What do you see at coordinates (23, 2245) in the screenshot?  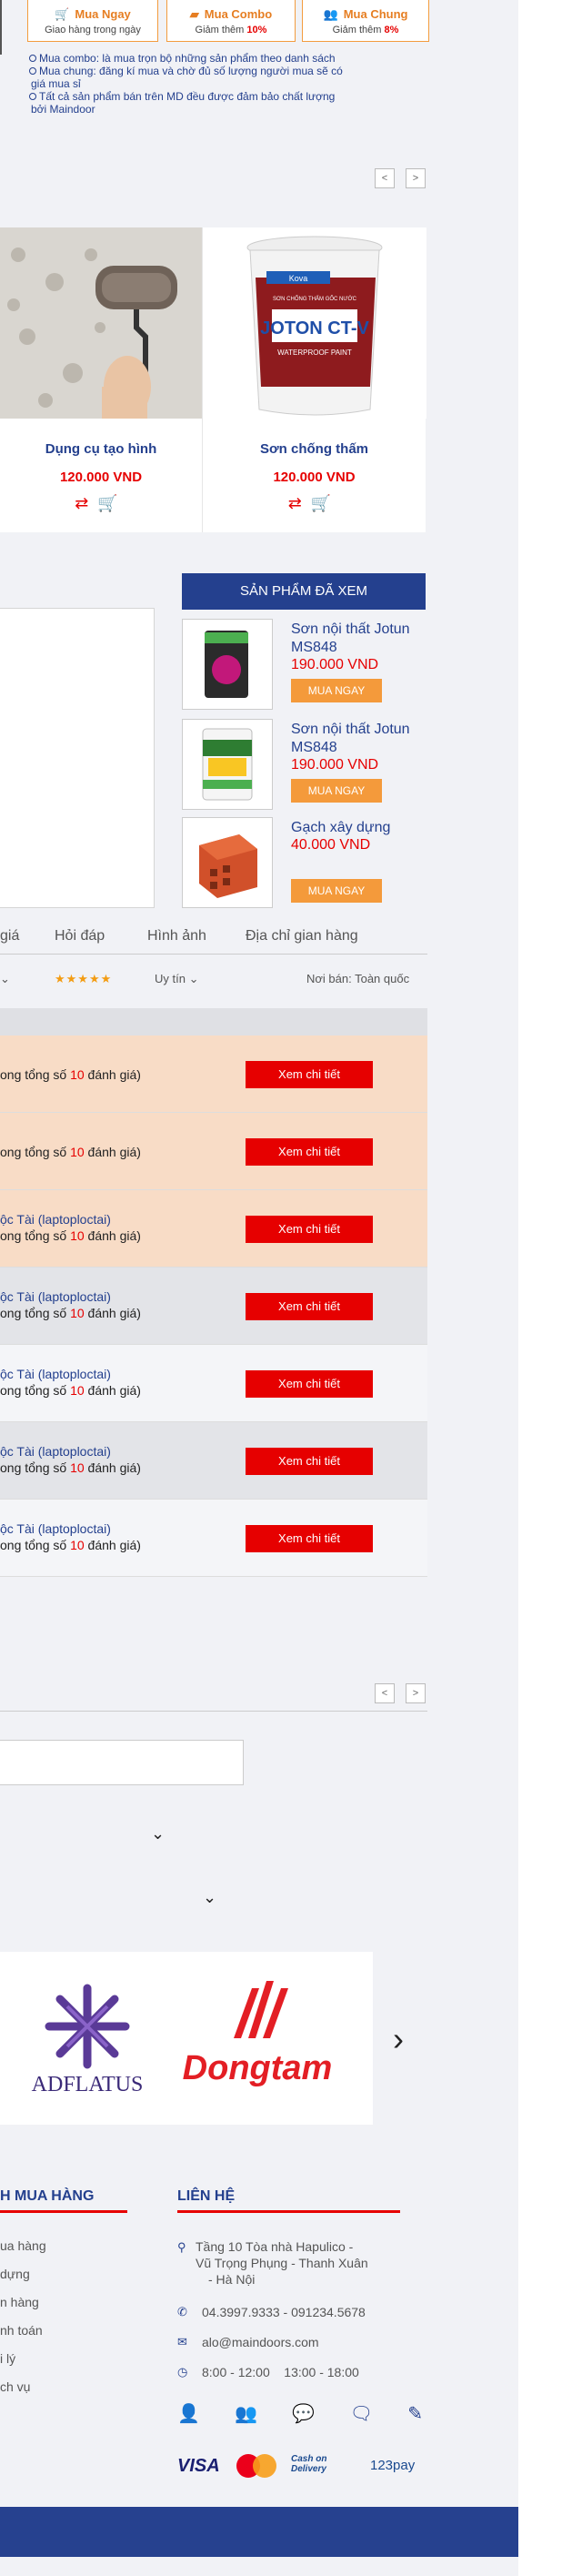 I see `footer-link: ua hàng` at bounding box center [23, 2245].